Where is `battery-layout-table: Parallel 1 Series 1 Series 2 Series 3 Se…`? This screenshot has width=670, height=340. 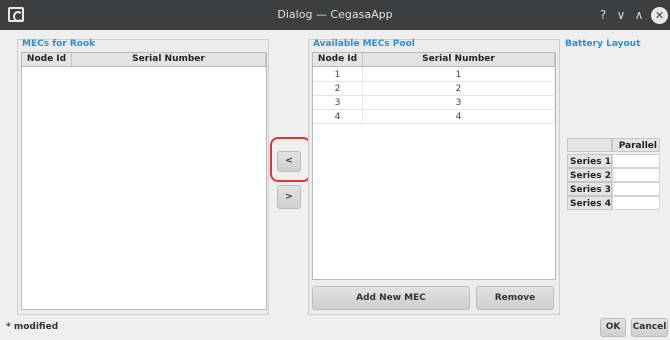
battery-layout-table: Parallel 1 Series 1 Series 2 Series 3 Se… is located at coordinates (613, 179).